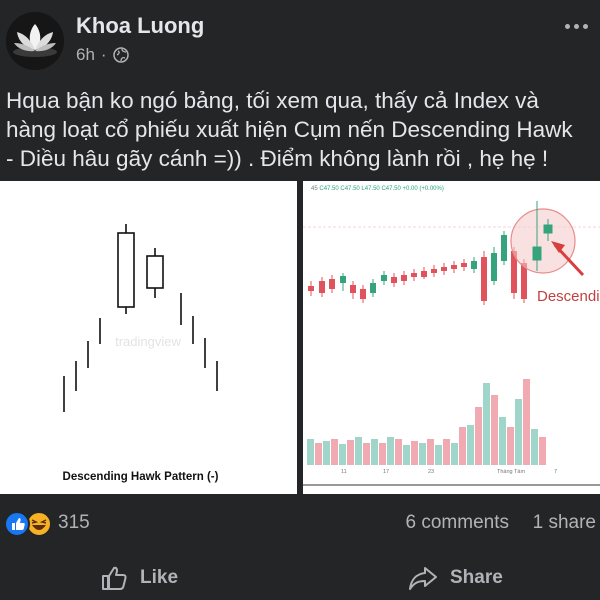 This screenshot has height=600, width=600. I want to click on avatar, so click(35, 41).